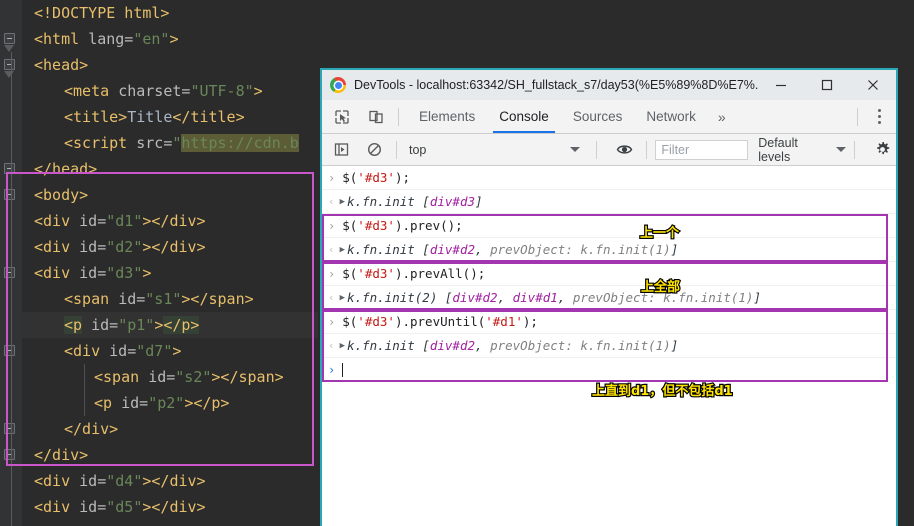 The image size is (914, 526). I want to click on chevron-down-icon-levels, so click(841, 149).